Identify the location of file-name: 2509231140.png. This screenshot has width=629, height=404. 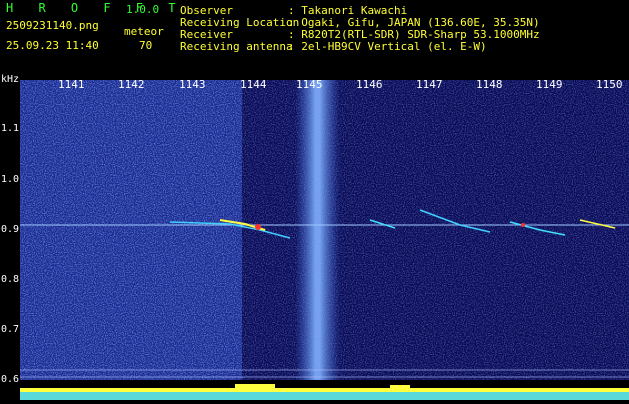
(52, 25).